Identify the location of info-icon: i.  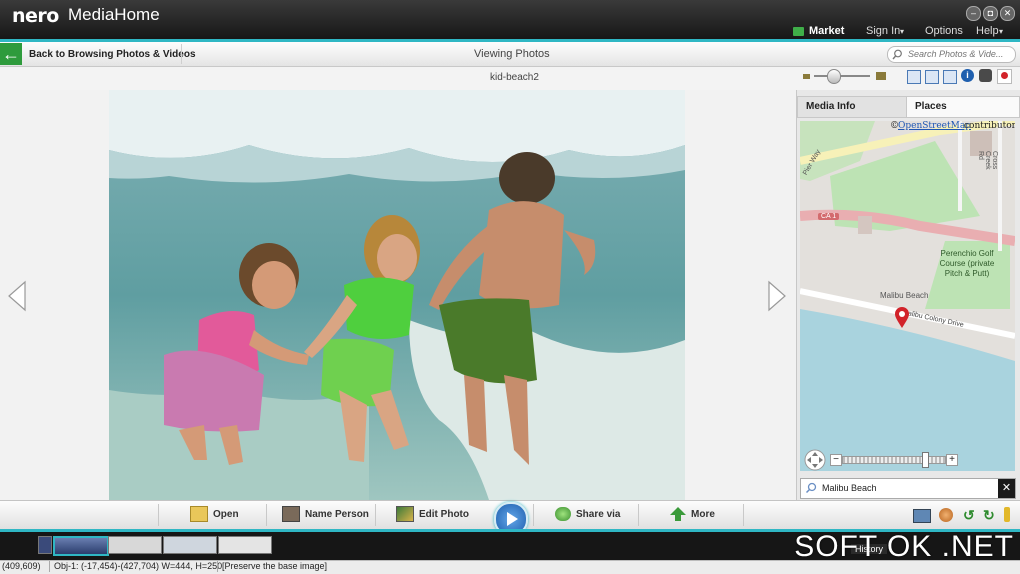
(967, 75).